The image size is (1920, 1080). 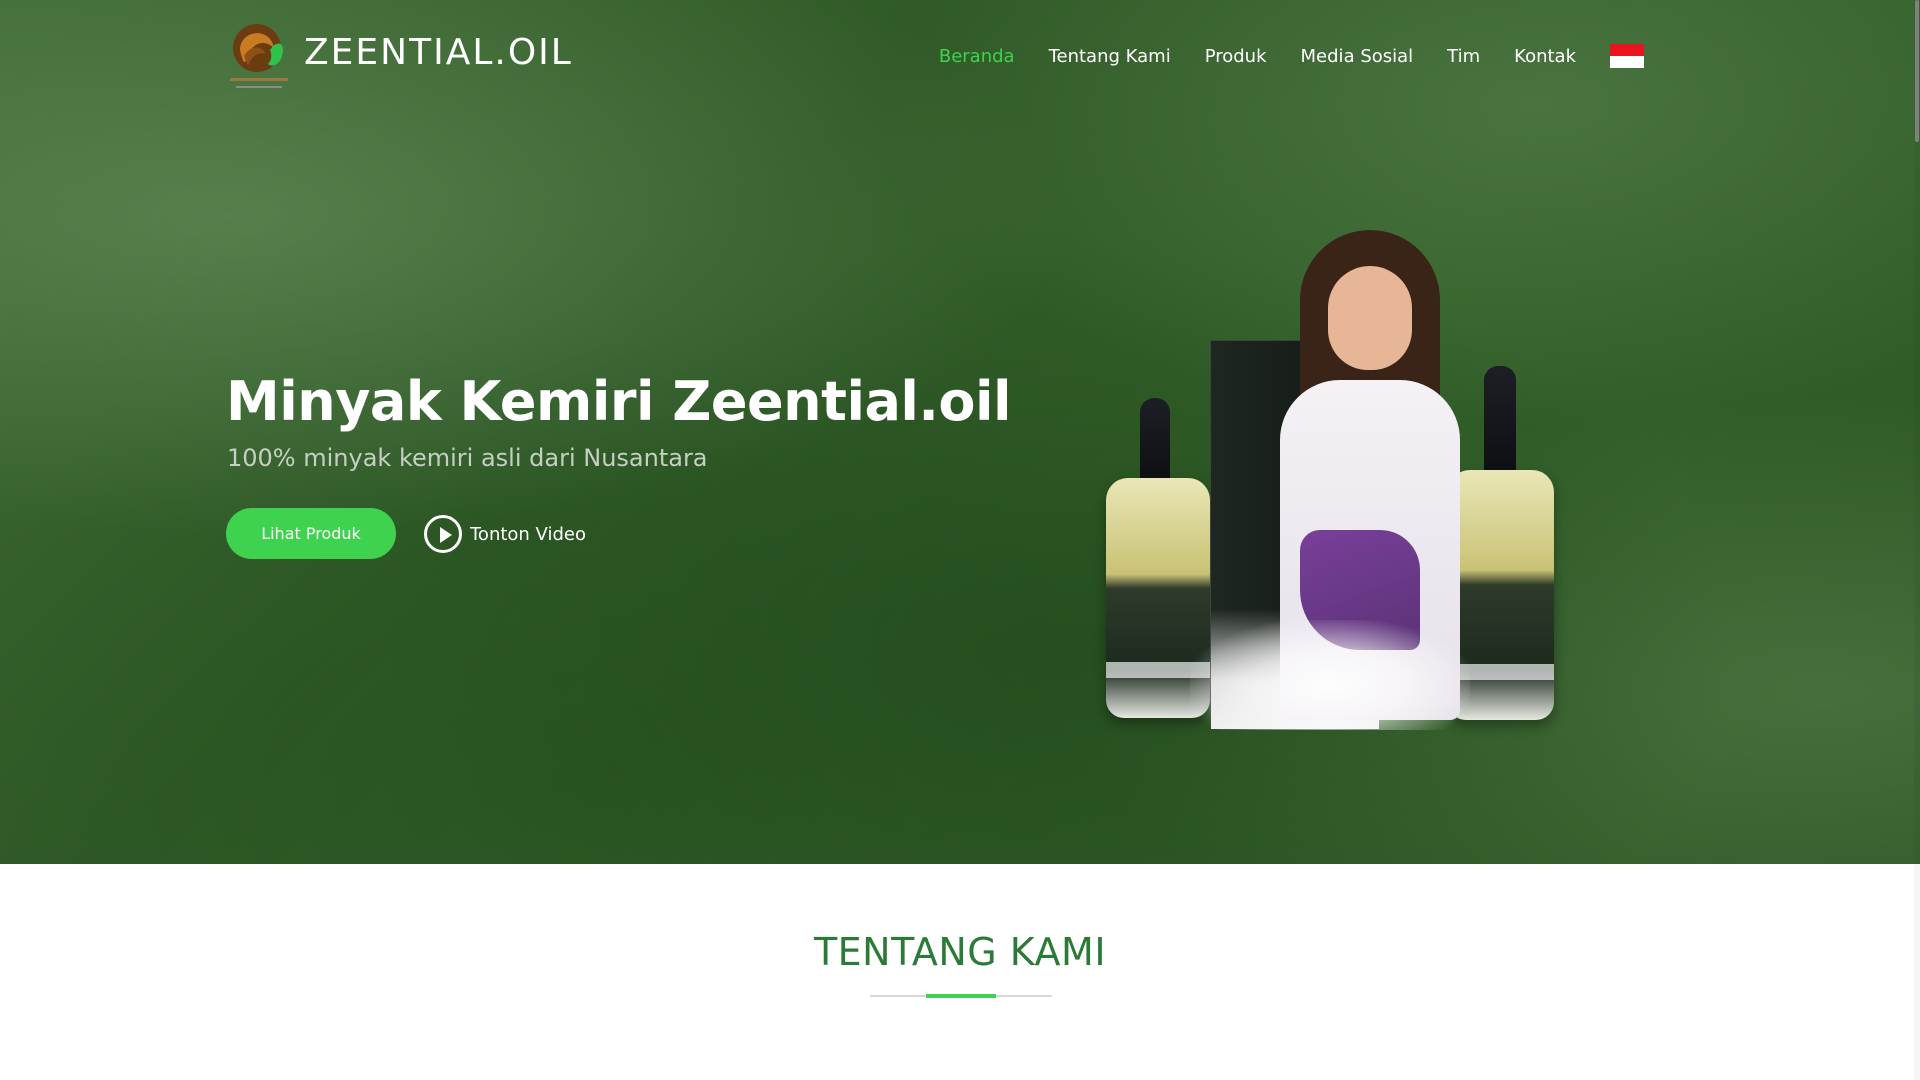 What do you see at coordinates (438, 52) in the screenshot?
I see `logo-text: ZEENTIAL.OIL` at bounding box center [438, 52].